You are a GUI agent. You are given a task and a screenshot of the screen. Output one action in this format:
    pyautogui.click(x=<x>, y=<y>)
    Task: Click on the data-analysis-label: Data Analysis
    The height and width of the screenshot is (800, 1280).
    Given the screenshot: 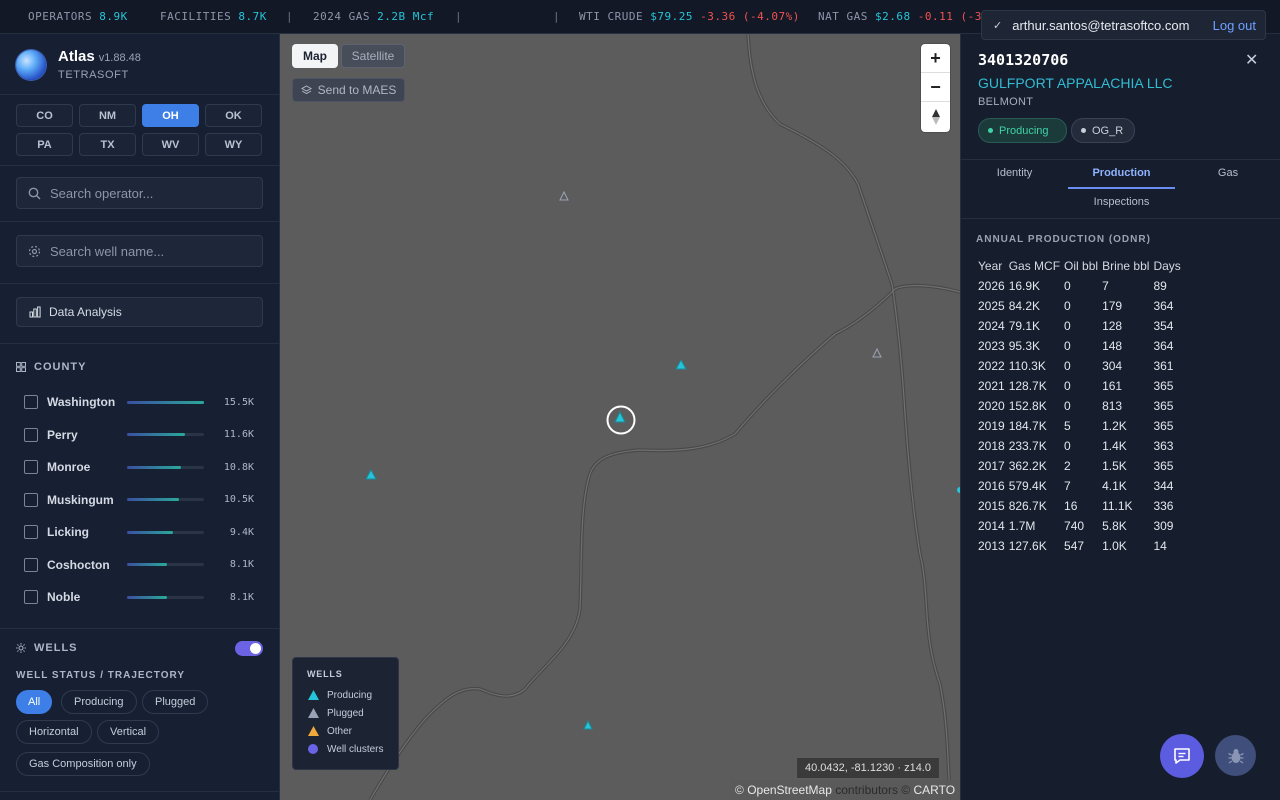 What is the action you would take?
    pyautogui.click(x=85, y=312)
    